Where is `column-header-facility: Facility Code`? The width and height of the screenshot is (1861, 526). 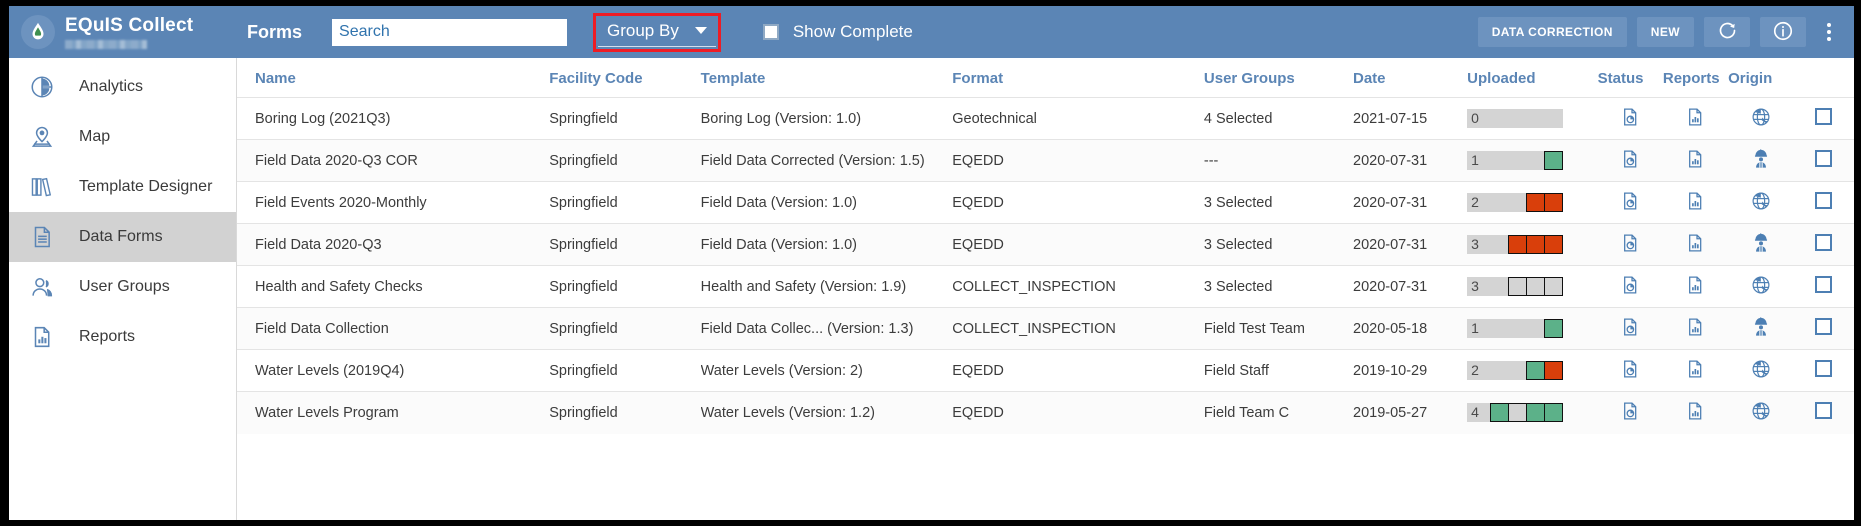 column-header-facility: Facility Code is located at coordinates (624, 78).